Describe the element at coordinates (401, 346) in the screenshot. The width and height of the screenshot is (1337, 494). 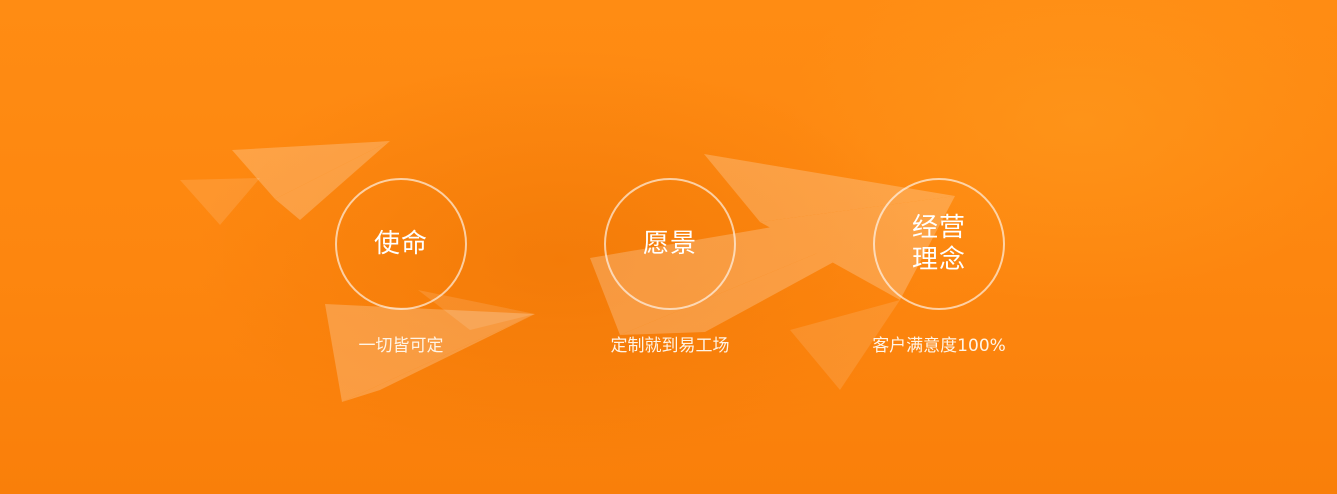
I see `mission-subtitle: 一切皆可定` at that location.